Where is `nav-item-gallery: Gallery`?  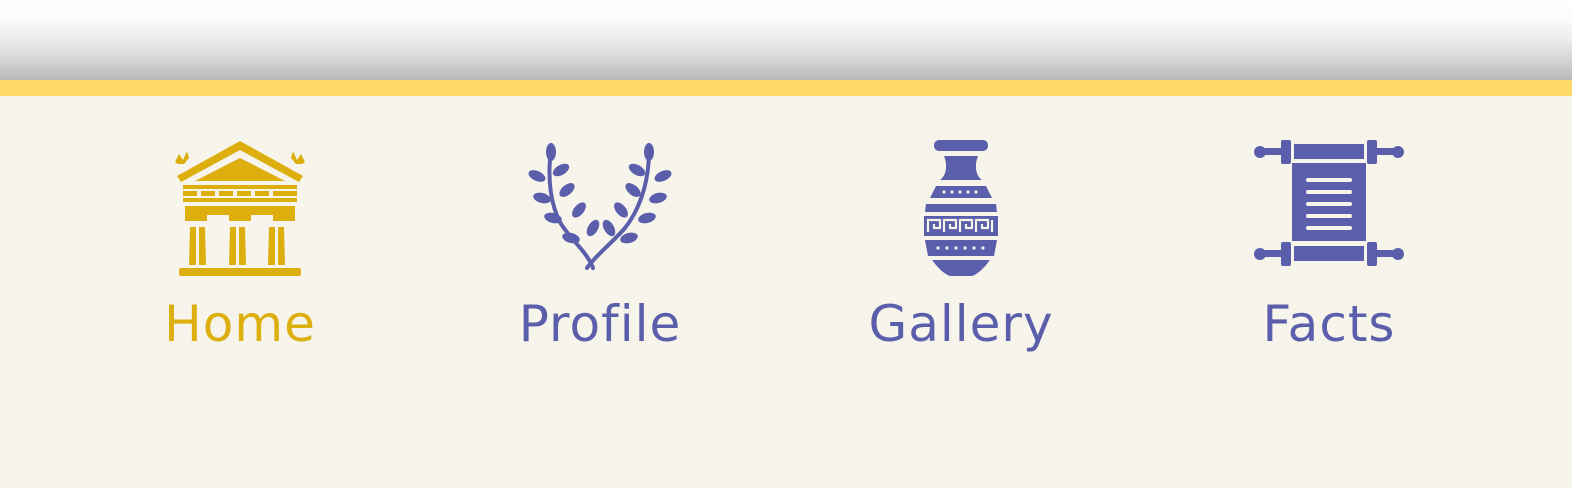
nav-item-gallery: Gallery is located at coordinates (961, 255).